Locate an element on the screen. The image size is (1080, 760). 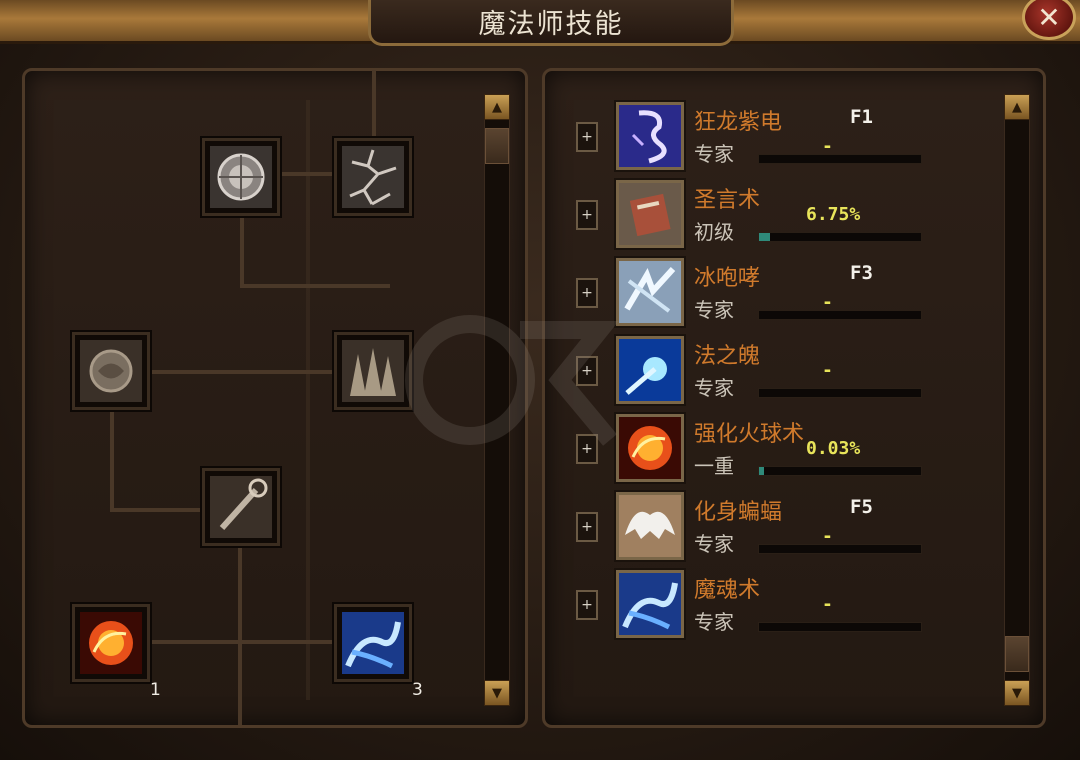
tree-node-ice-spikes is located at coordinates (373, 371).